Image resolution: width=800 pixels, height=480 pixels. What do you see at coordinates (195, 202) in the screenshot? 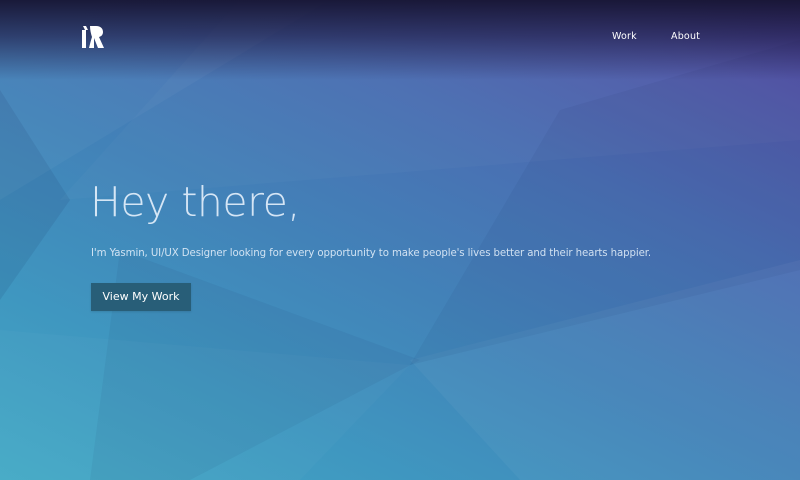
I see `hero-title: Hey there,` at bounding box center [195, 202].